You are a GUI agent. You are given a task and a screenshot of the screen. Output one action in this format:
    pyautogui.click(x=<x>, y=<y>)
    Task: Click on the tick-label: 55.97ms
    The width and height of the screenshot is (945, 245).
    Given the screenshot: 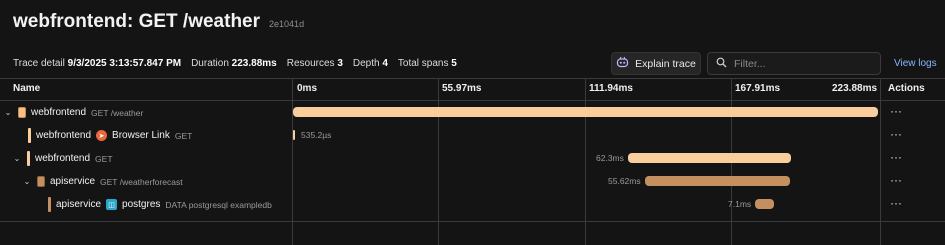 What is the action you would take?
    pyautogui.click(x=462, y=88)
    